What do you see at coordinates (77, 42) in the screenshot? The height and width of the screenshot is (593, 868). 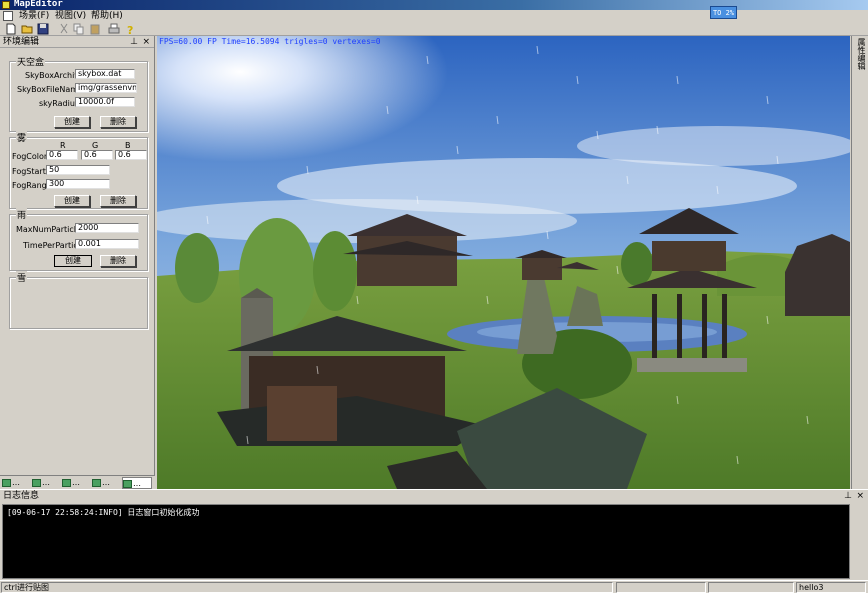 I see `environment-panel-header: 环境编辑 ⊥ ×` at bounding box center [77, 42].